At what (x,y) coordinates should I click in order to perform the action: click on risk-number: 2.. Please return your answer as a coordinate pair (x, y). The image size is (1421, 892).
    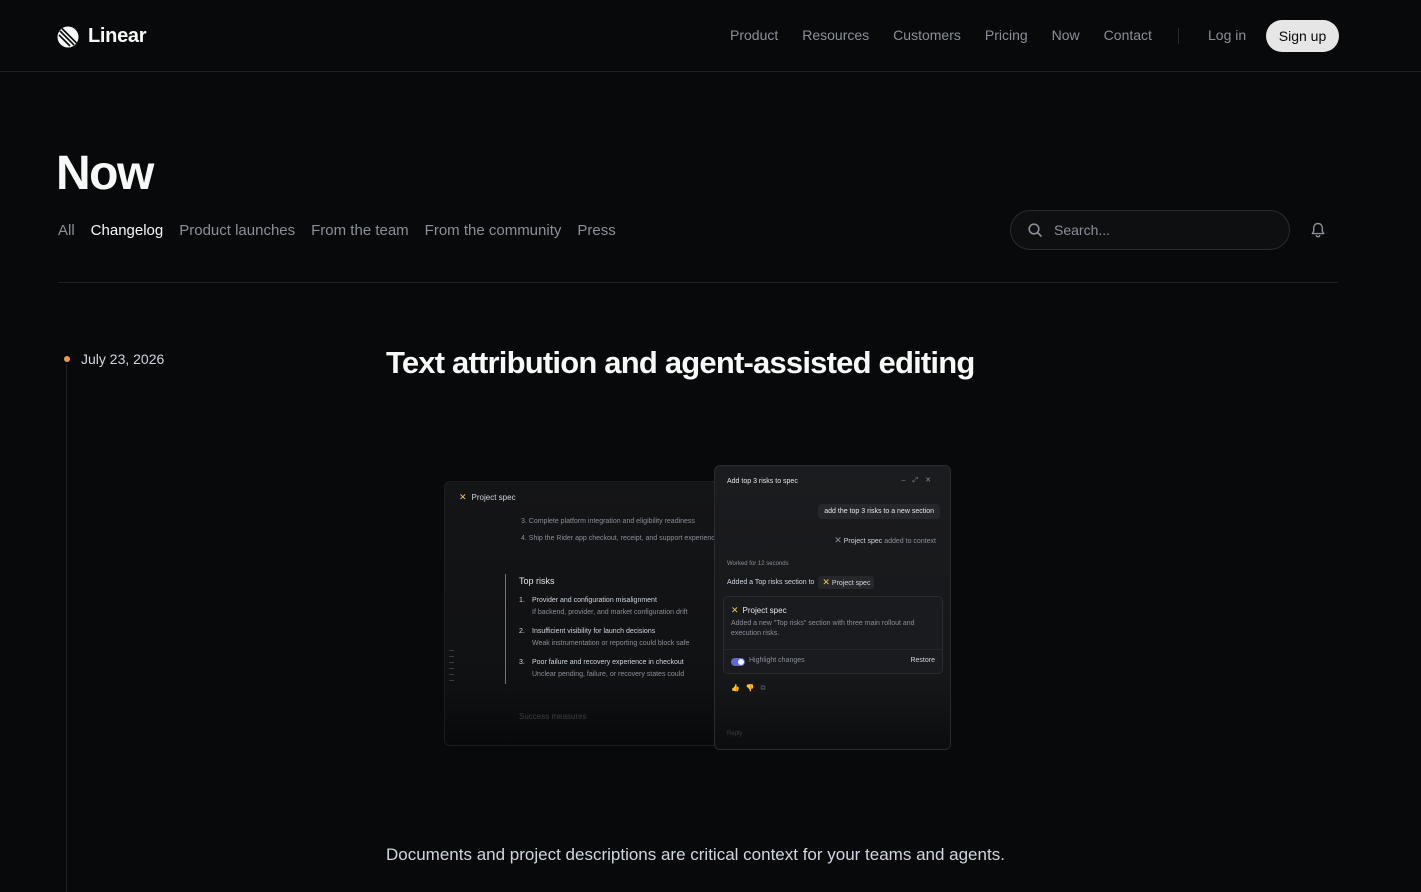
    Looking at the image, I should click on (522, 631).